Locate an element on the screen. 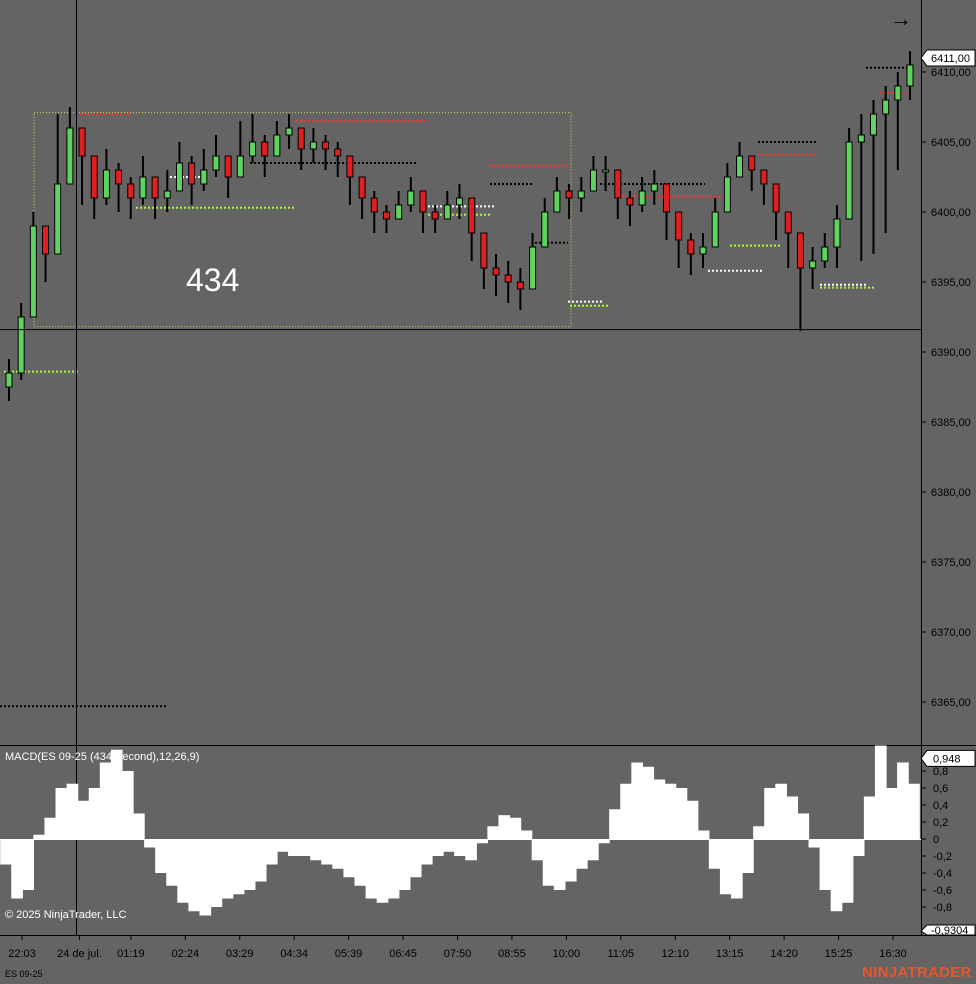  time-axis-tick-label: 01:19 is located at coordinates (131, 954).